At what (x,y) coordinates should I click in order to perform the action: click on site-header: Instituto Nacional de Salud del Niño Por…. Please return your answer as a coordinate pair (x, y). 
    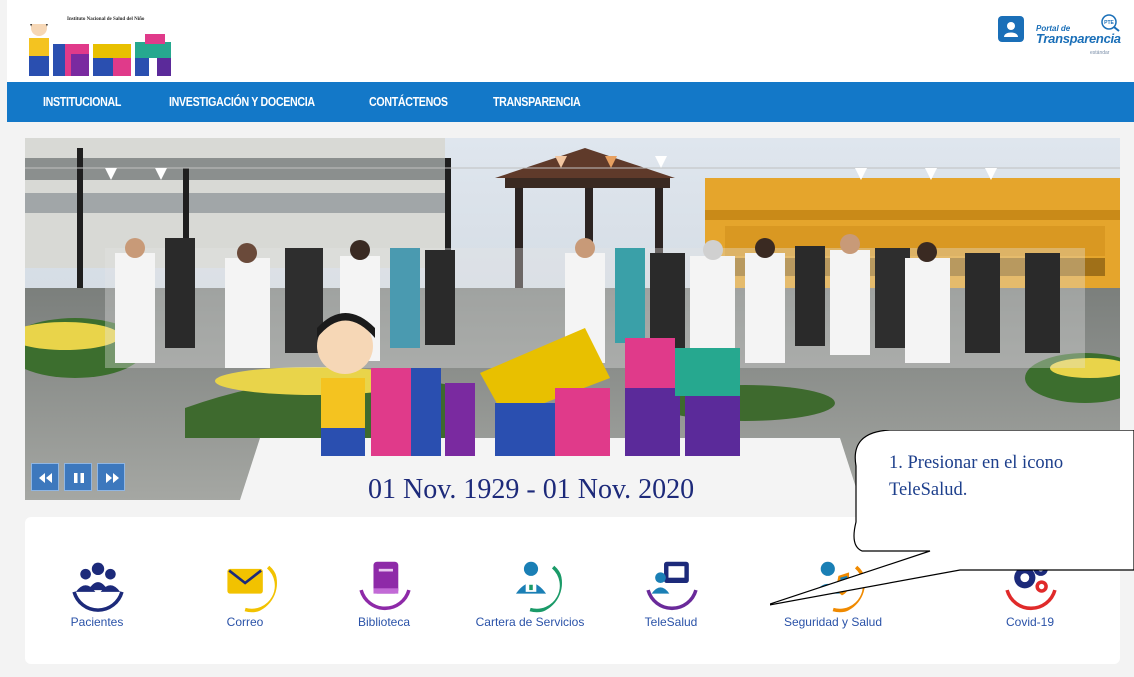
    Looking at the image, I should click on (570, 41).